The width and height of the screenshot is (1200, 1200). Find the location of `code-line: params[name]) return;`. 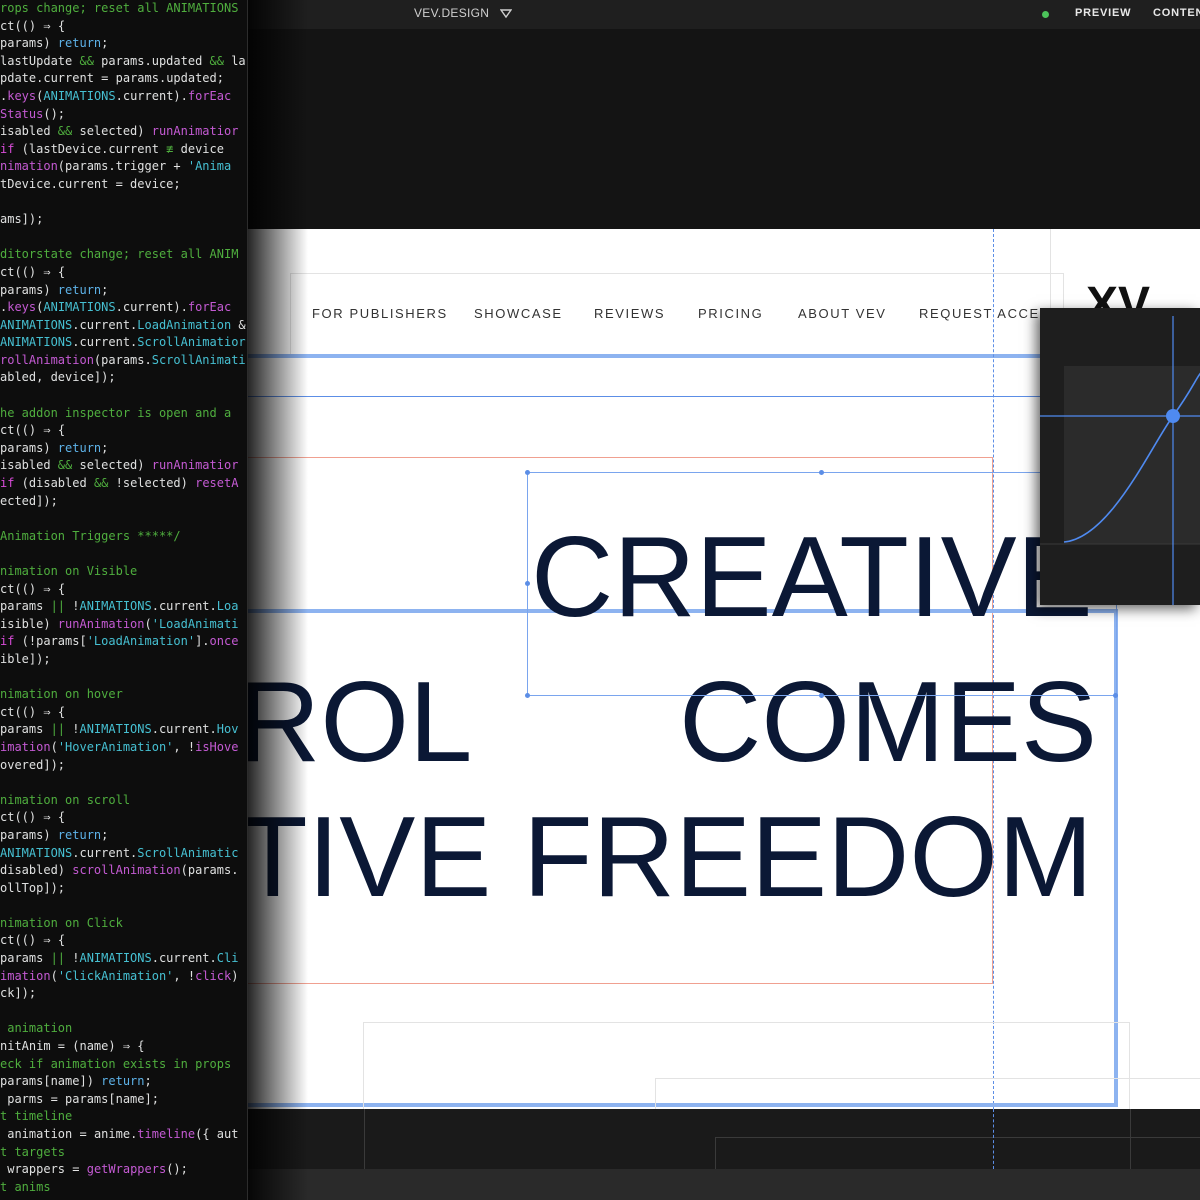

code-line: params[name]) return; is located at coordinates (123, 1082).